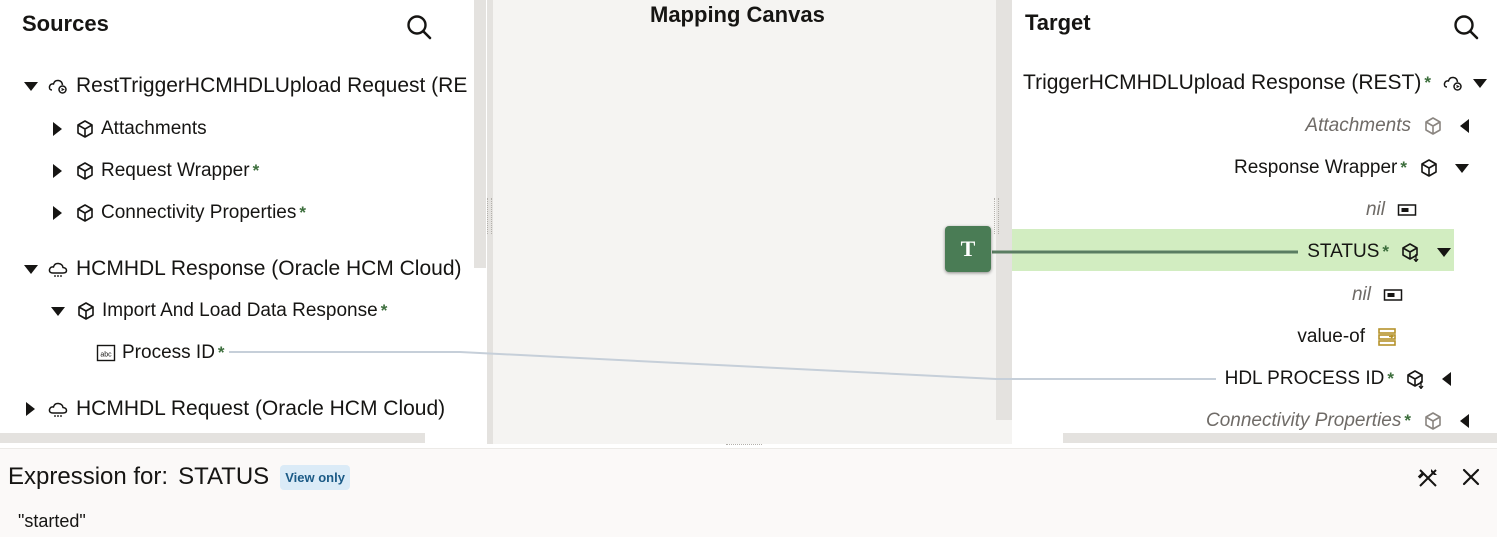 Image resolution: width=1497 pixels, height=537 pixels. What do you see at coordinates (722, 365) in the screenshot?
I see `process-id-mapping-line` at bounding box center [722, 365].